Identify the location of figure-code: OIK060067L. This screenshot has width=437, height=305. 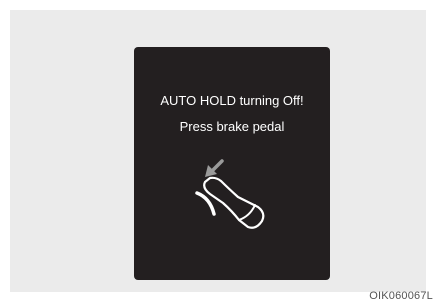
(401, 296).